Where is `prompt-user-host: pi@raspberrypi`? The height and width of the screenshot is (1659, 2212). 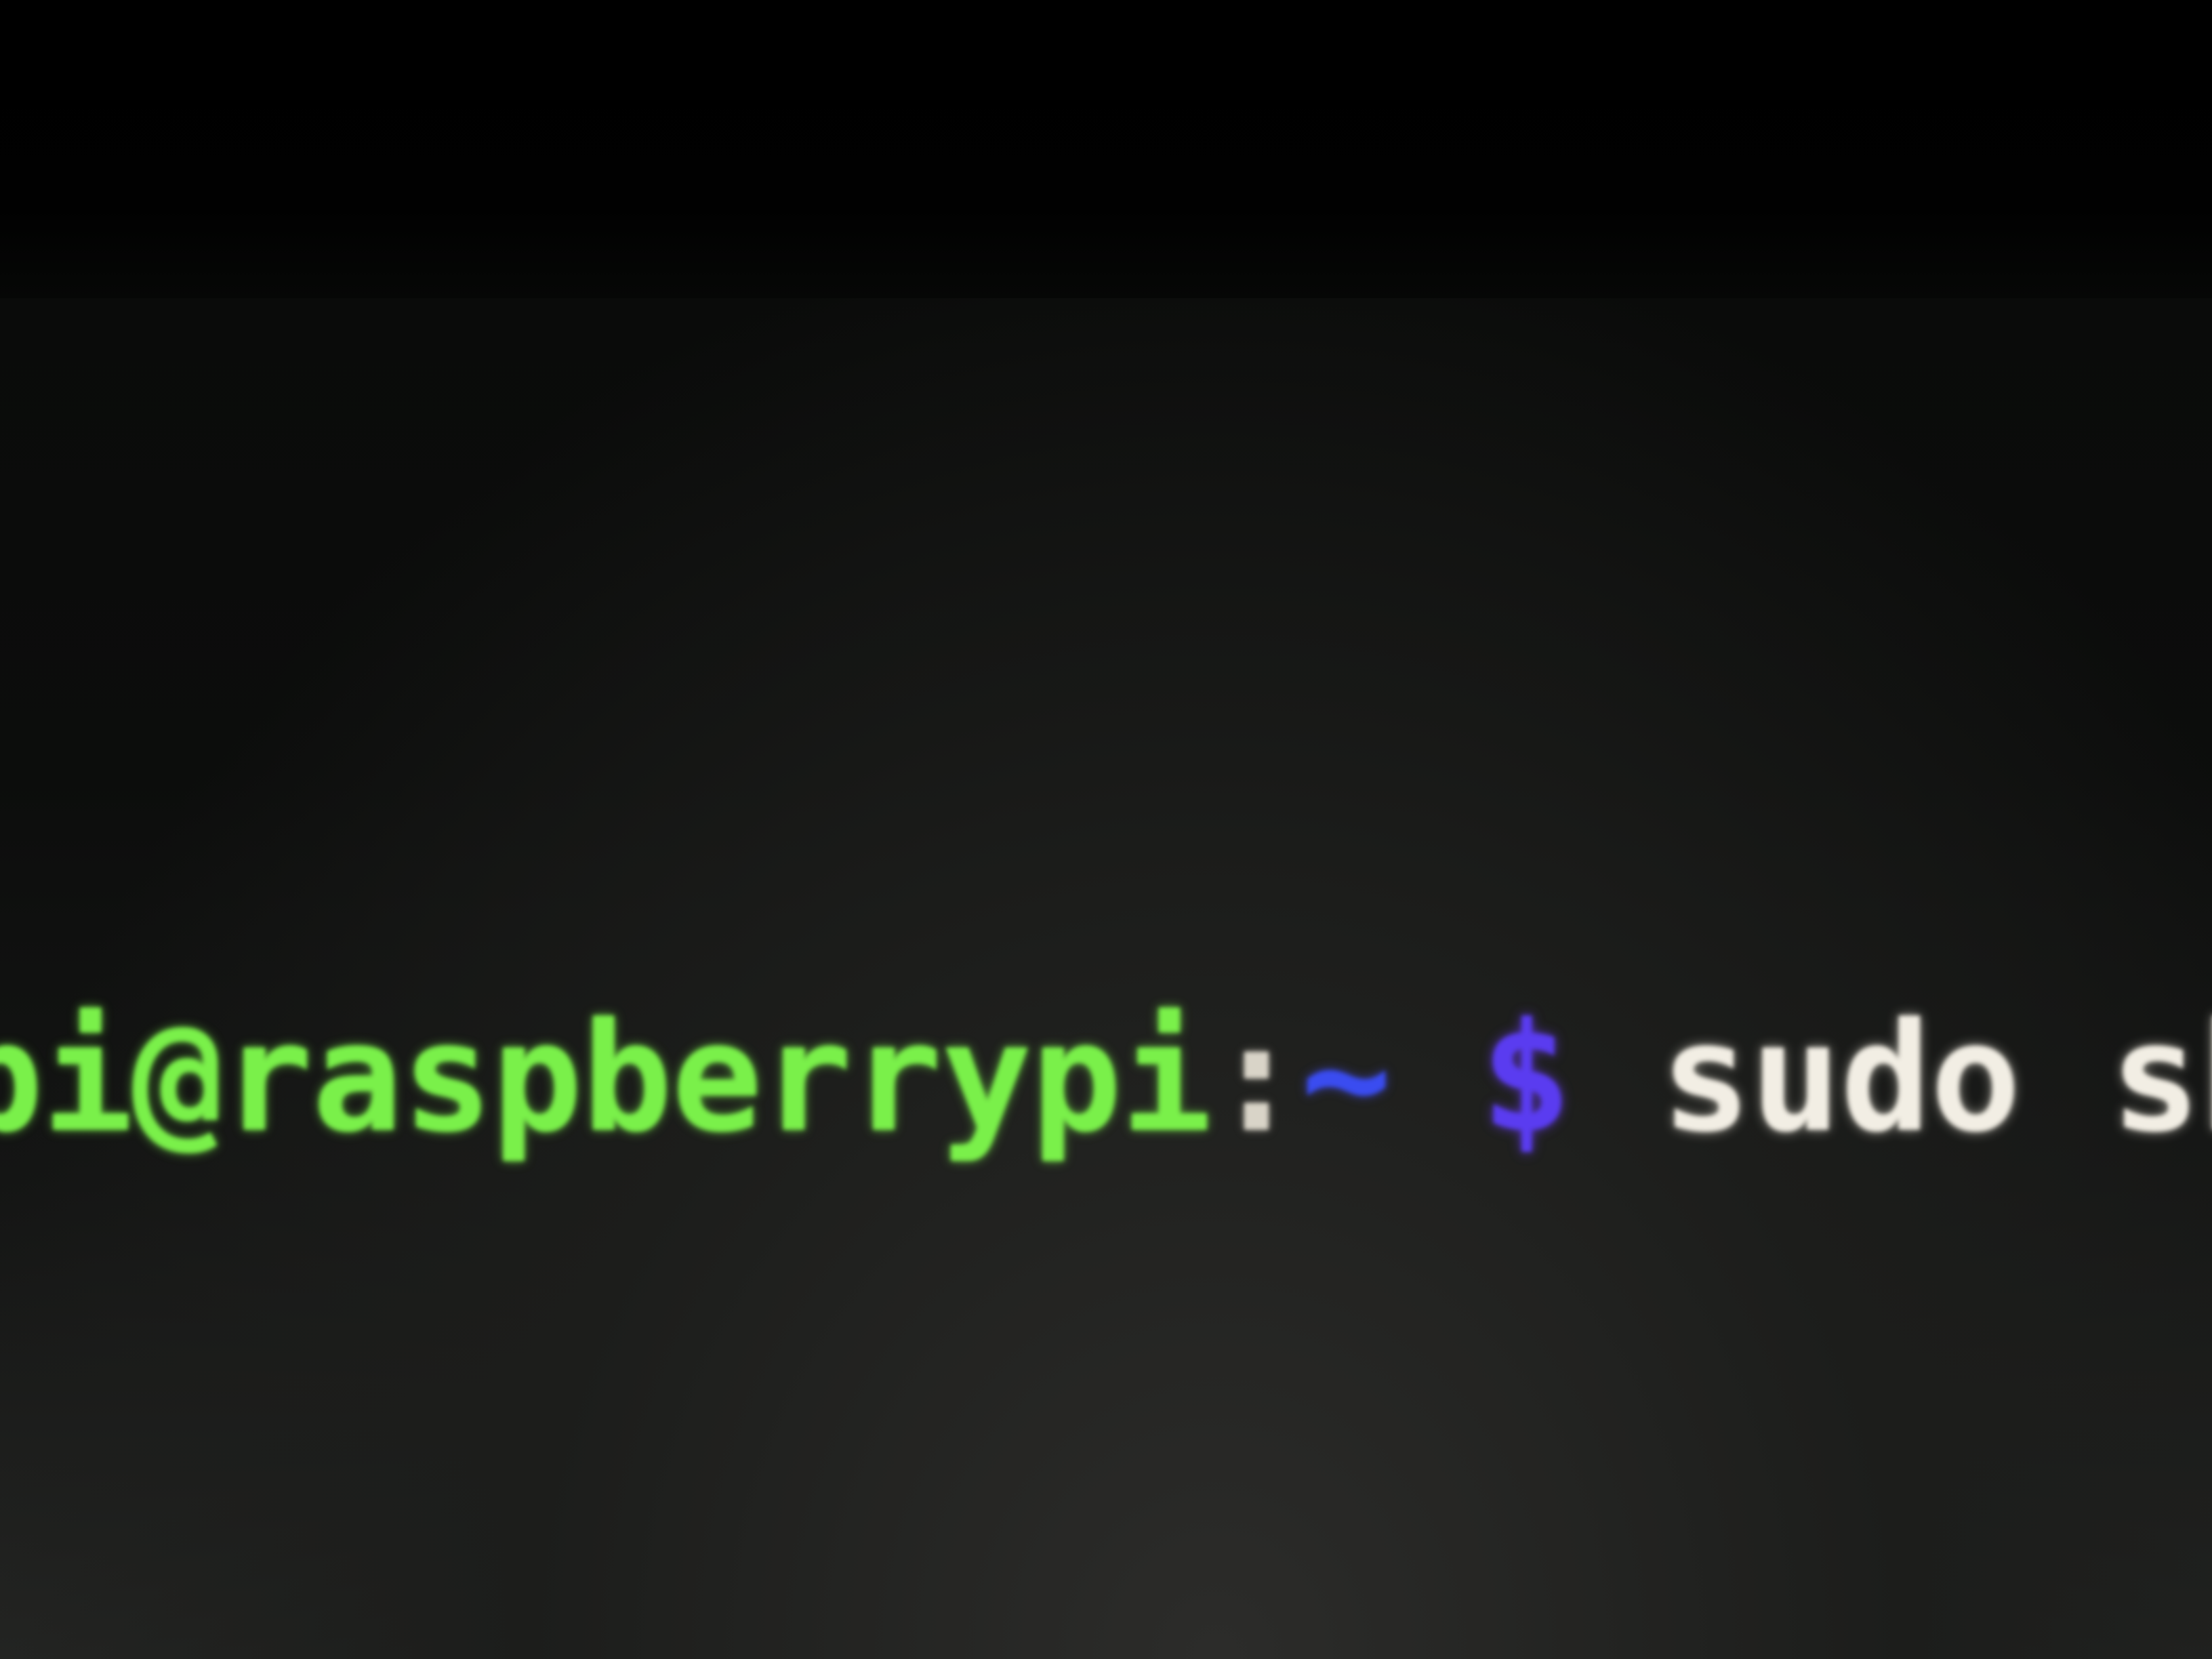
prompt-user-host: pi@raspberrypi is located at coordinates (606, 1078).